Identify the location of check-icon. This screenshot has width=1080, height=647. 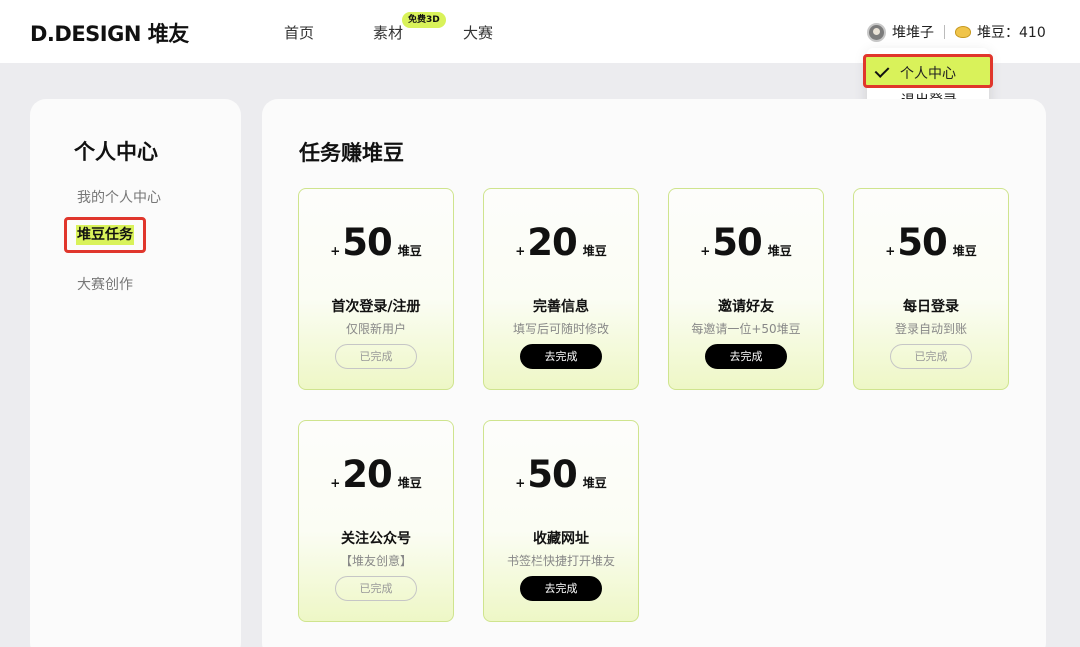
(882, 70).